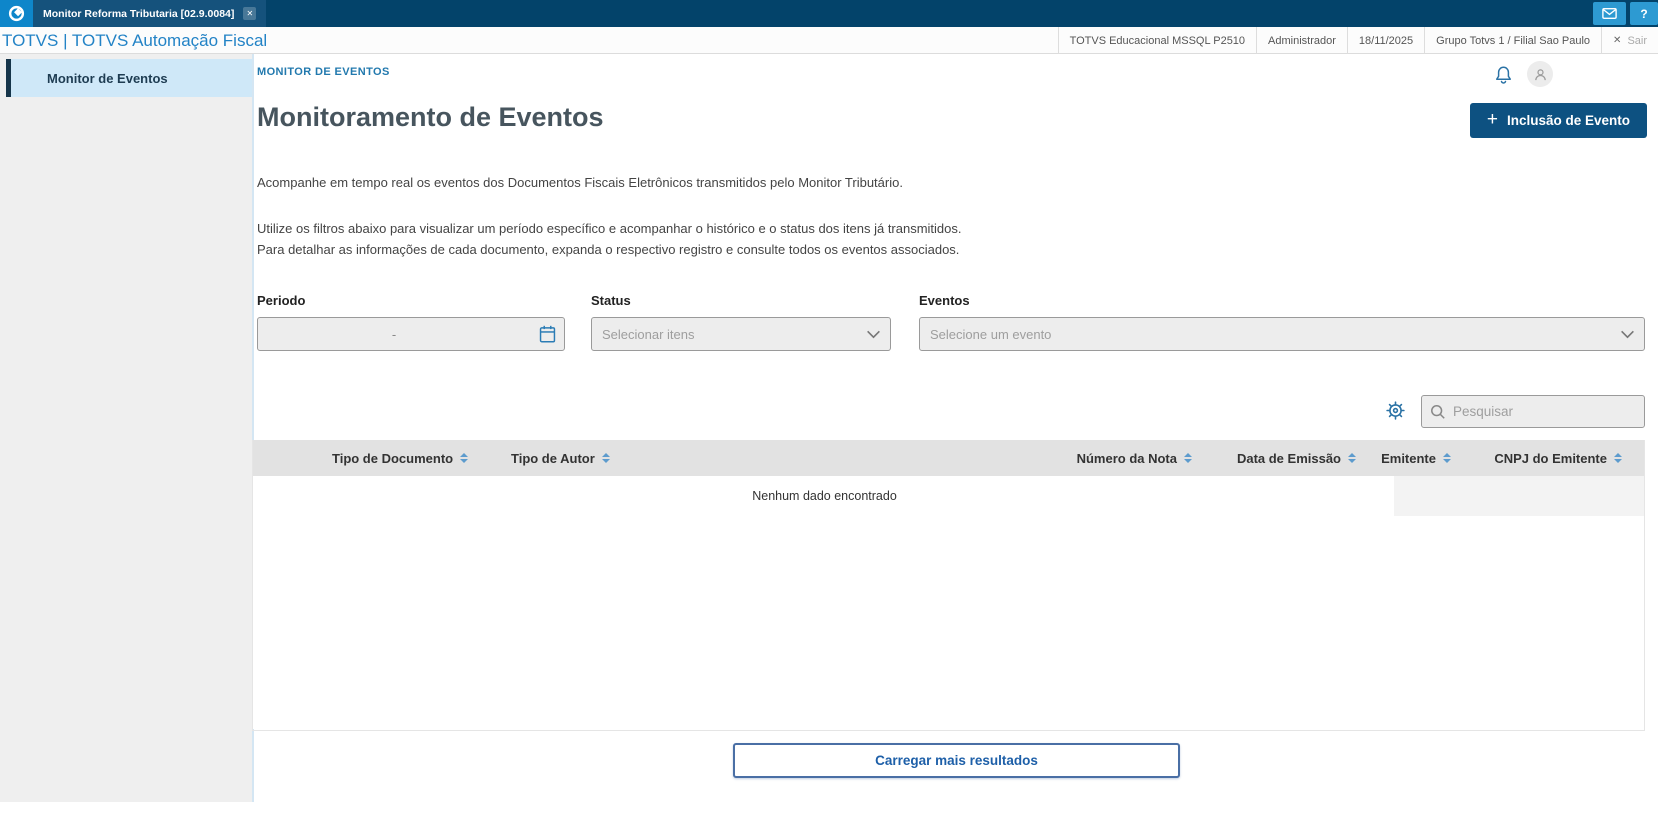 The height and width of the screenshot is (817, 1658). I want to click on sidebar-item-monitor-de-eventos: Monitor de Eventos, so click(129, 78).